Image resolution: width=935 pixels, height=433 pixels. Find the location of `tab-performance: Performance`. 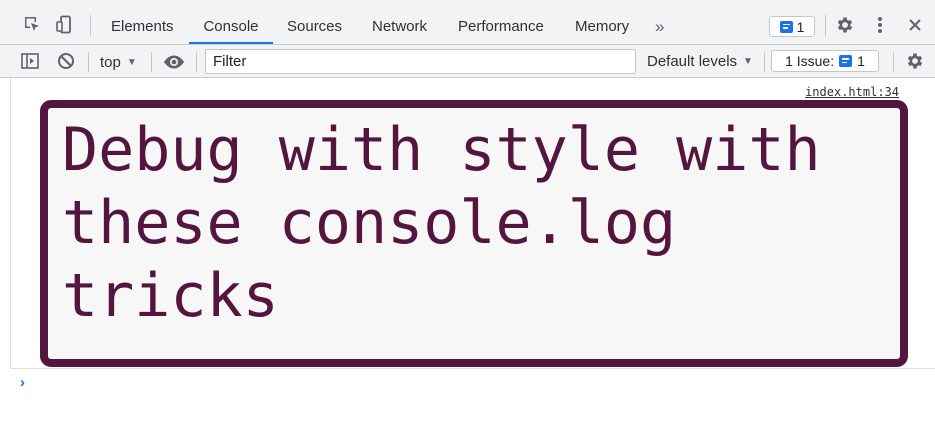

tab-performance: Performance is located at coordinates (501, 22).